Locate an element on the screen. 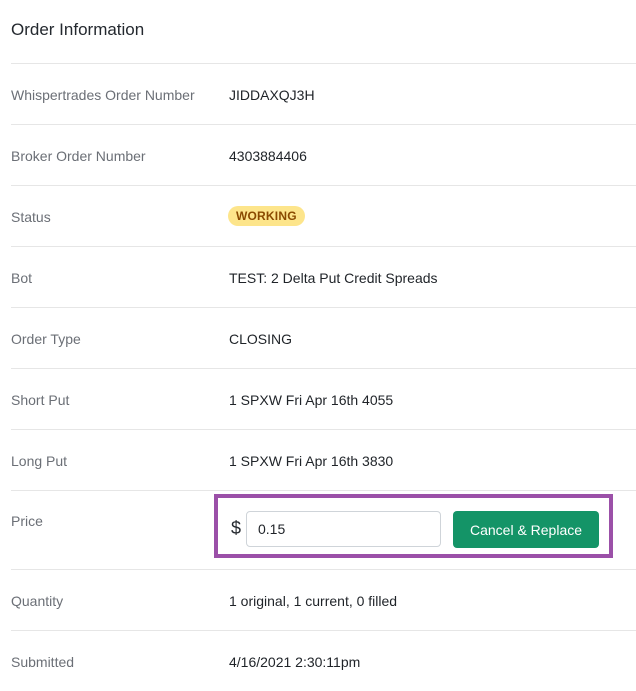 The height and width of the screenshot is (691, 636). price-input is located at coordinates (343, 529).